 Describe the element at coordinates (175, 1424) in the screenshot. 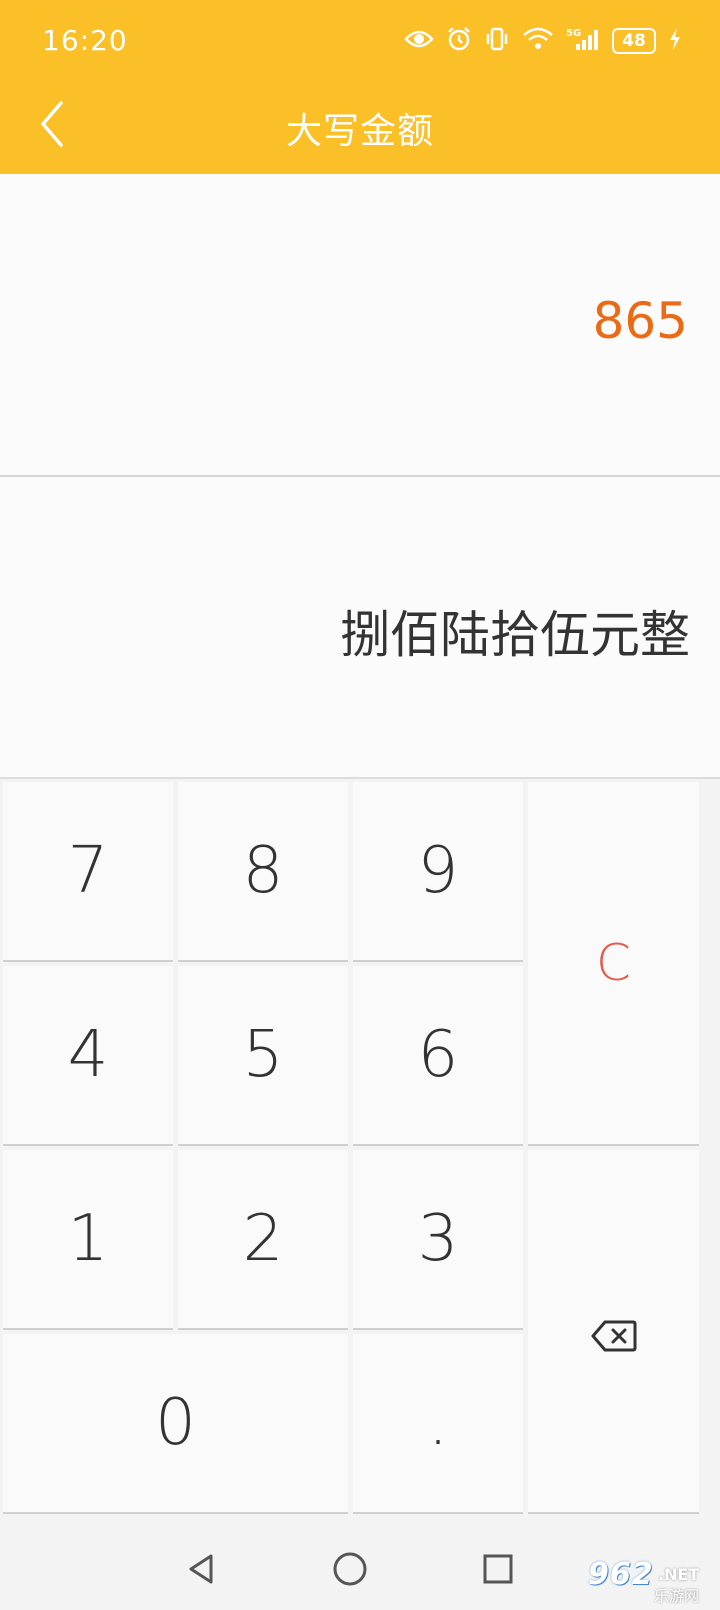

I see `key-0: 0` at that location.